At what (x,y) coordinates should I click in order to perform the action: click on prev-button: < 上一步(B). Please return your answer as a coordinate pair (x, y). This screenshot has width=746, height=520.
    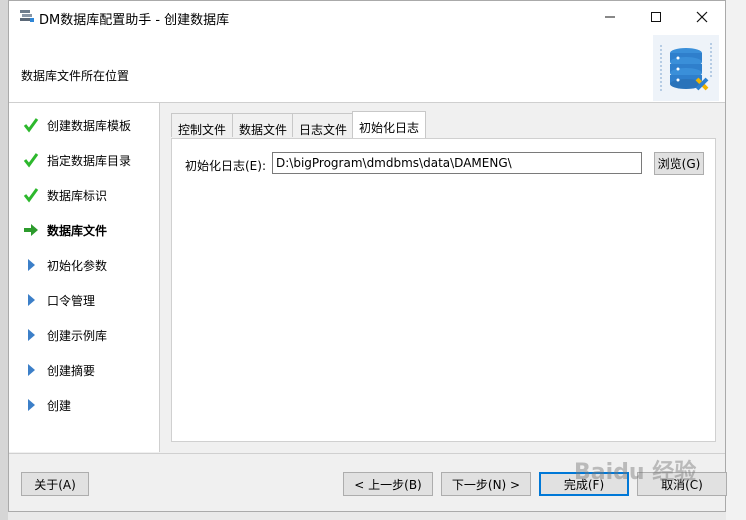
    Looking at the image, I should click on (388, 484).